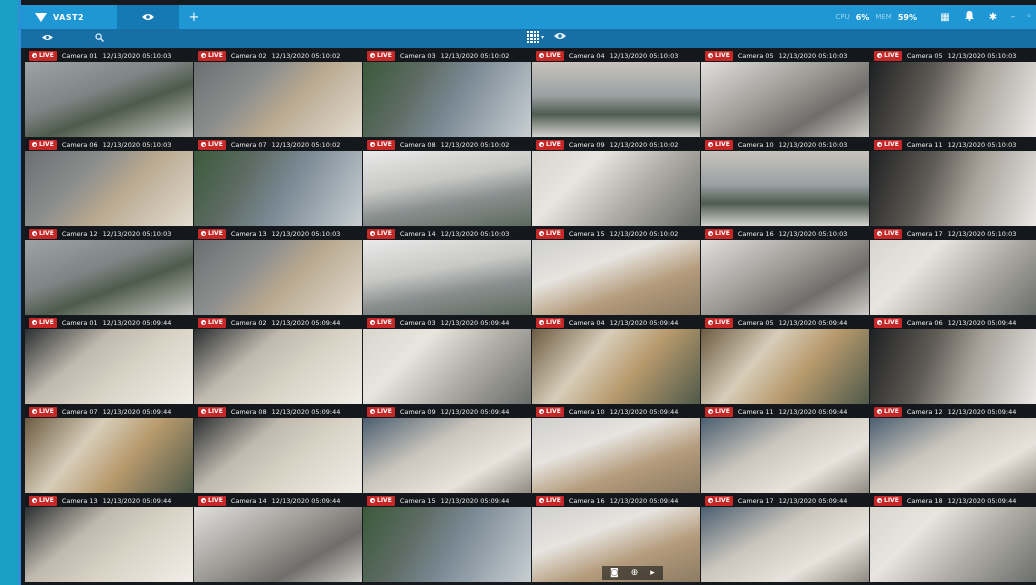 The image size is (1036, 585). What do you see at coordinates (710, 144) in the screenshot?
I see `record-icon` at bounding box center [710, 144].